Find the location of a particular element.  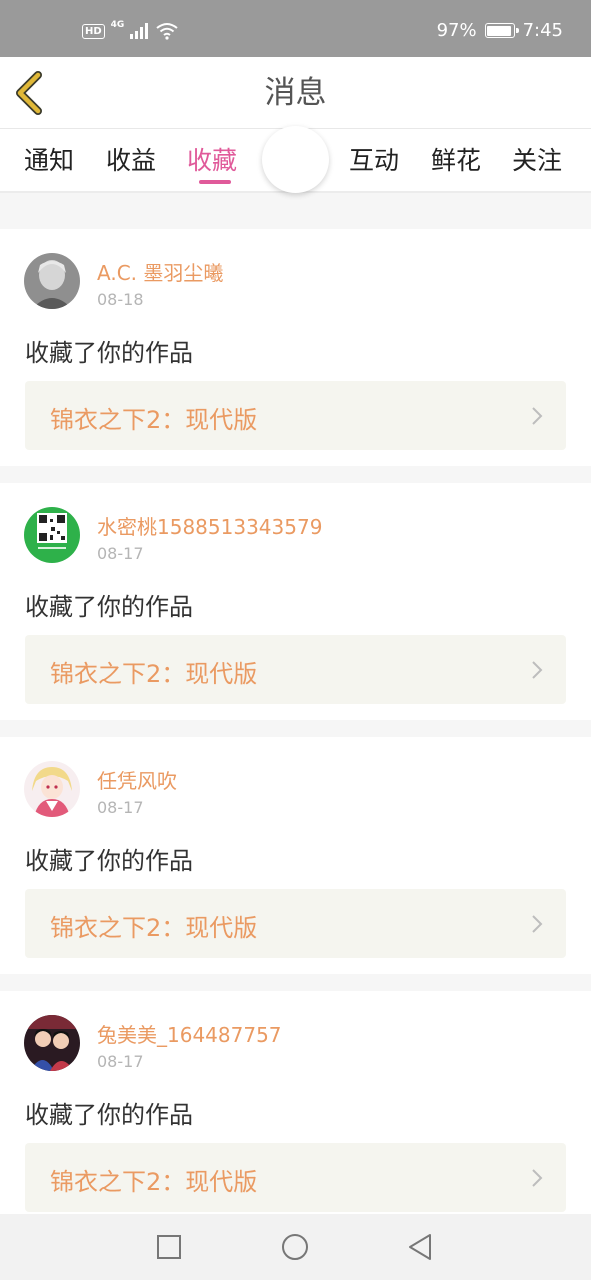

tab-notifications: 通知 is located at coordinates (49, 159).